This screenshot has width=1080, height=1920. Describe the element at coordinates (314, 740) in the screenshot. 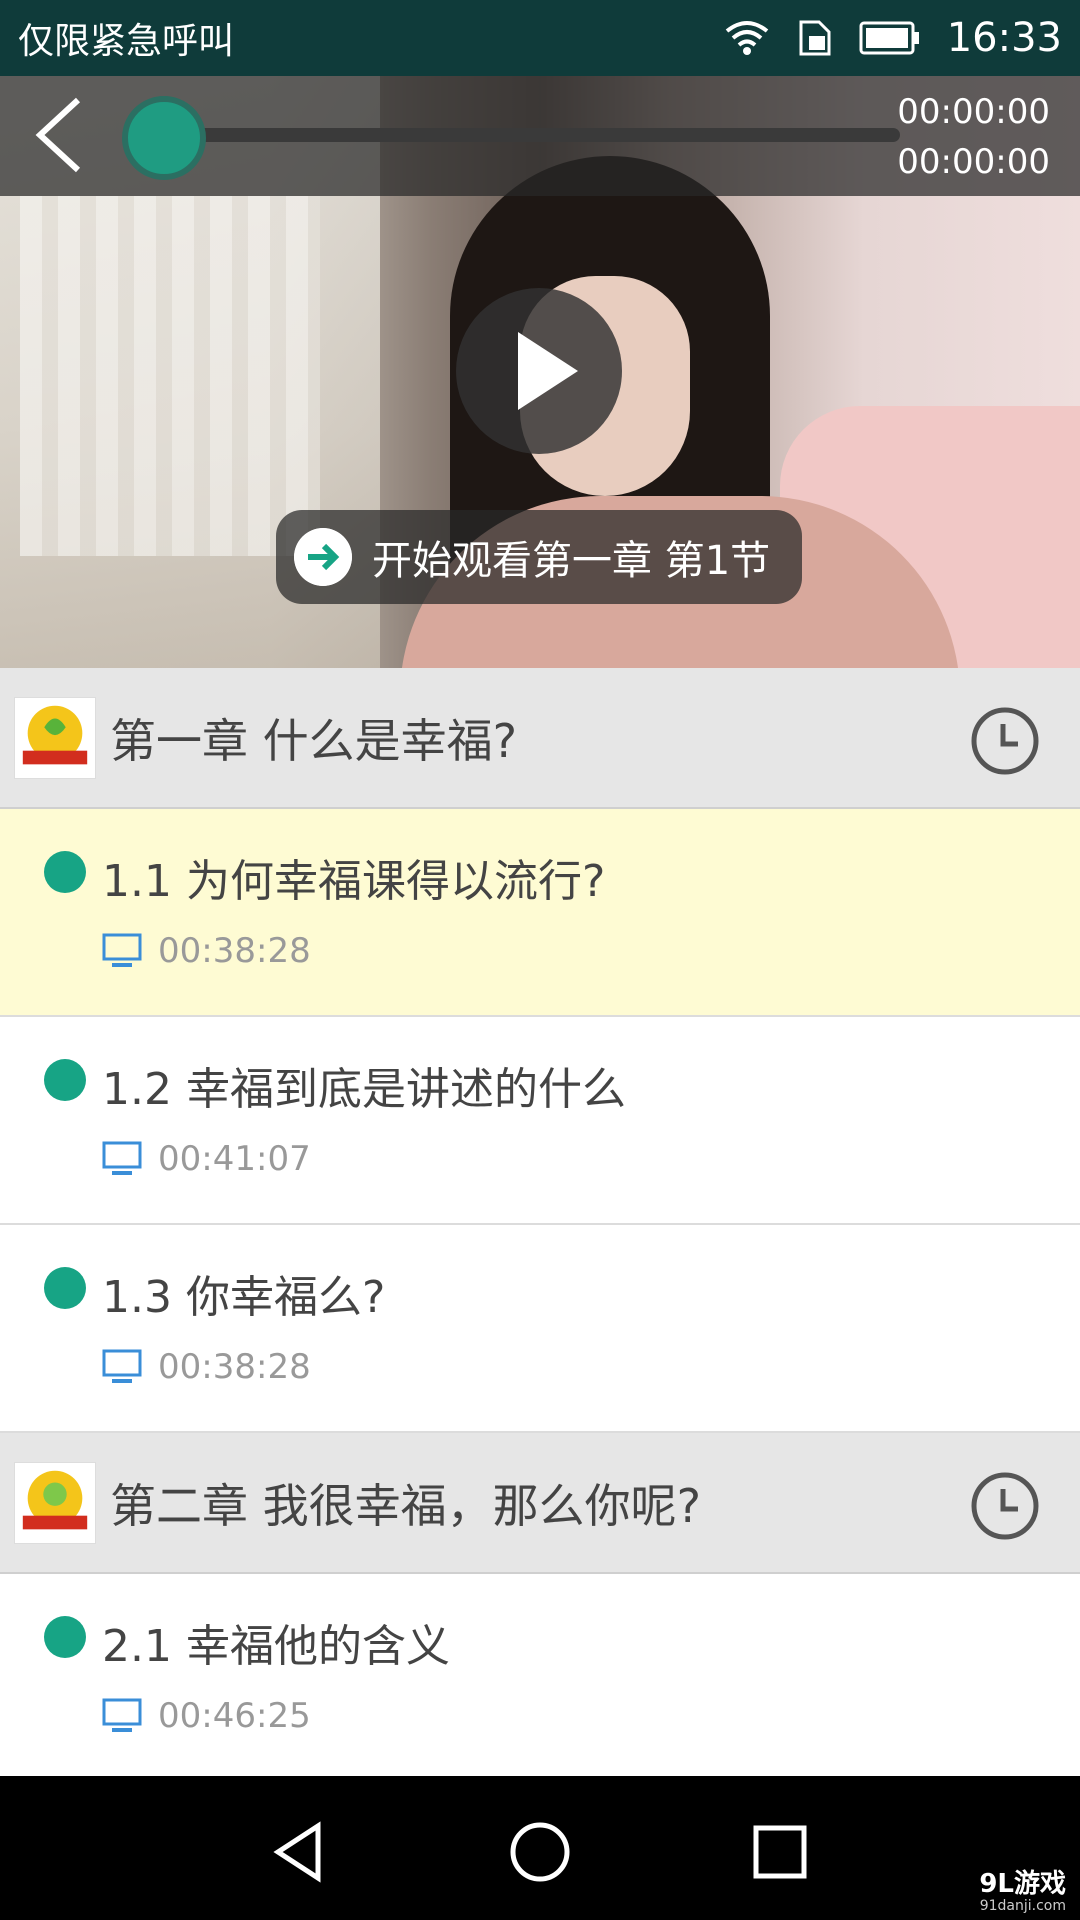

I see `chapter-title: 第一章 什么是幸福?` at that location.